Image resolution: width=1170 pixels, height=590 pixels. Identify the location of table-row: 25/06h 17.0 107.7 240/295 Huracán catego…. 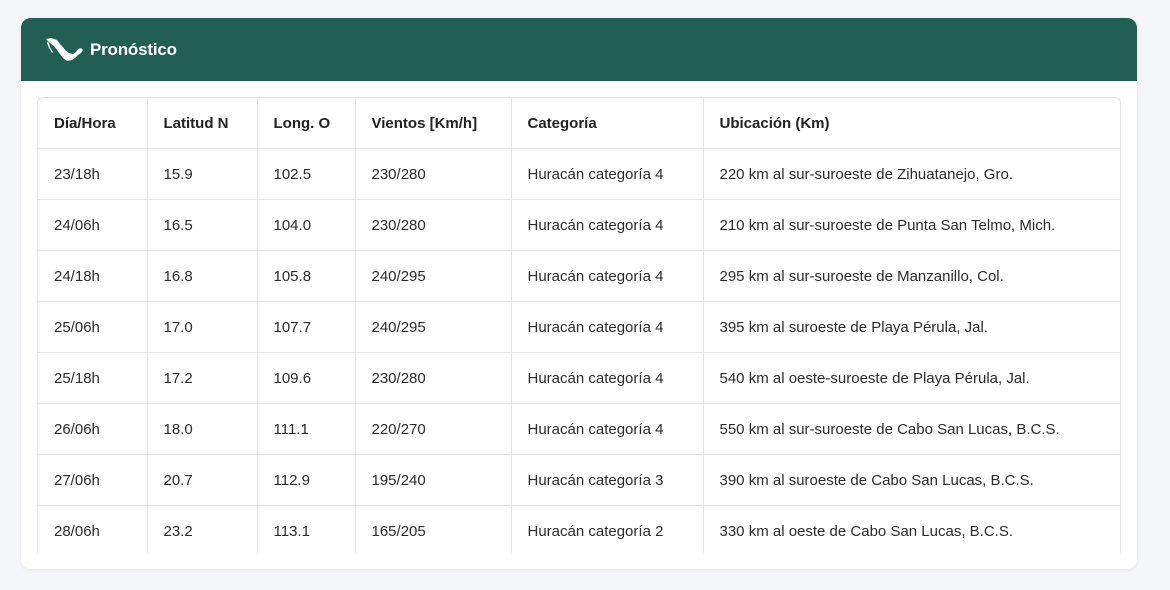
(579, 327).